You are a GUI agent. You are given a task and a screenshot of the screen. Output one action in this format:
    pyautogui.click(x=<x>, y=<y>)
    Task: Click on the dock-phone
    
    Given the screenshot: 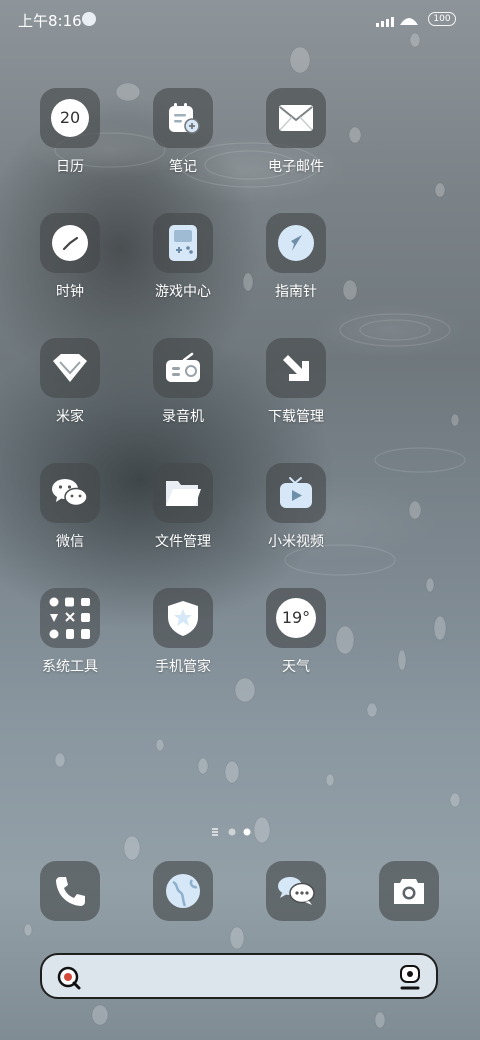 What is the action you would take?
    pyautogui.click(x=70, y=891)
    